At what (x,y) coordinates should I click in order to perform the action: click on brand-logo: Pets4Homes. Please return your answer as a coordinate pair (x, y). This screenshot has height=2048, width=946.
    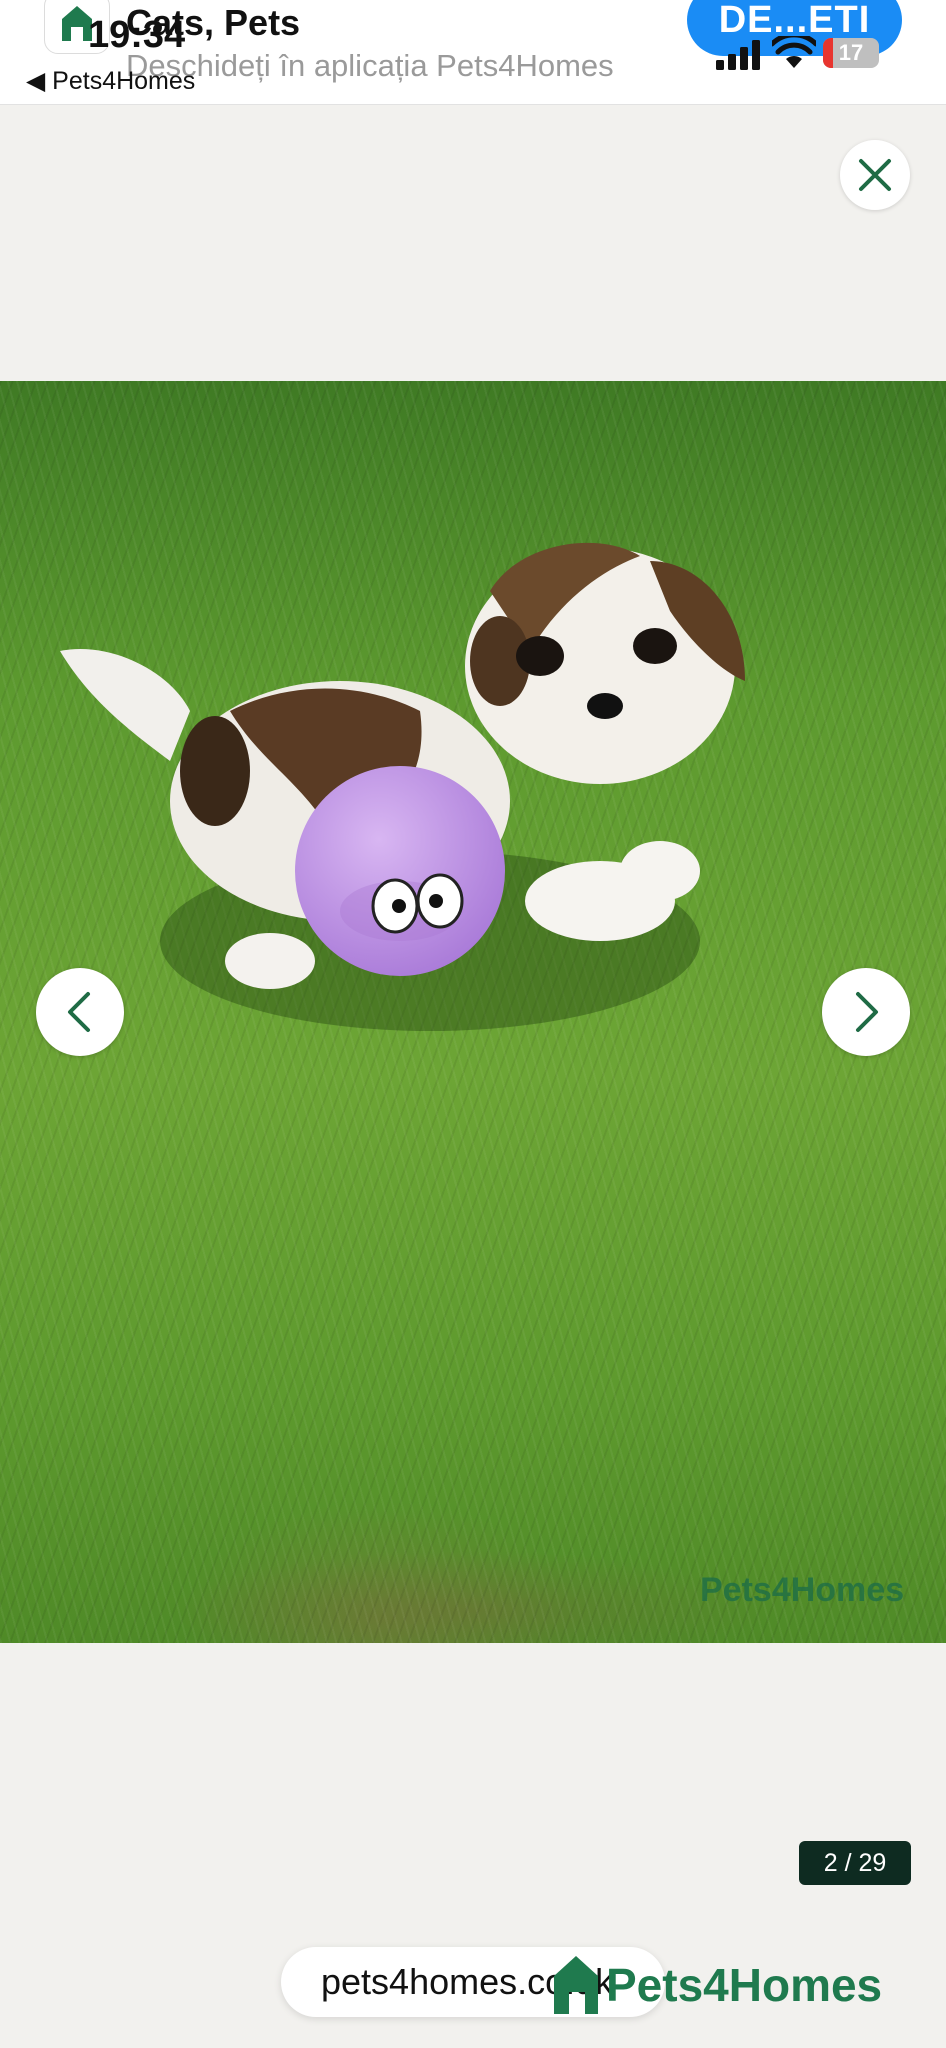
    Looking at the image, I should click on (717, 1985).